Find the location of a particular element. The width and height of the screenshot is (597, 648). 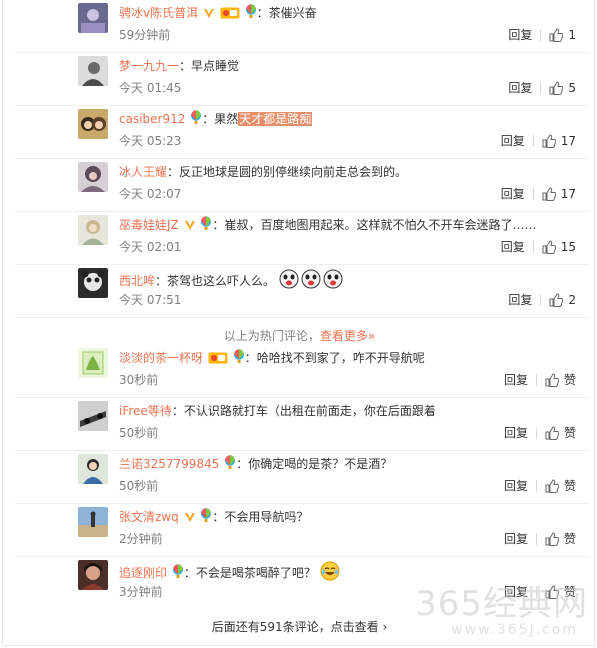

comment-text-prefix: 果然 is located at coordinates (226, 119).